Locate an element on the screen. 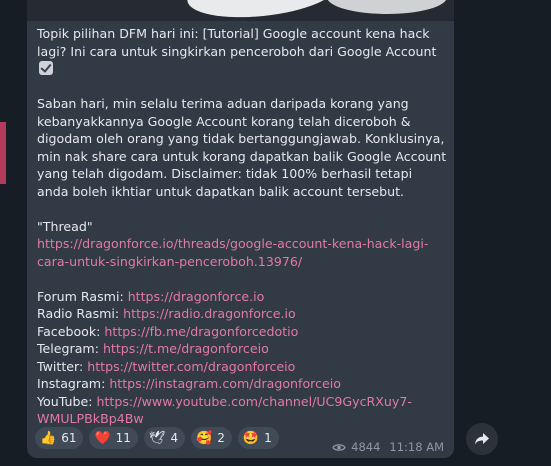 The width and height of the screenshot is (551, 466). reaction-count: 11 is located at coordinates (123, 438).